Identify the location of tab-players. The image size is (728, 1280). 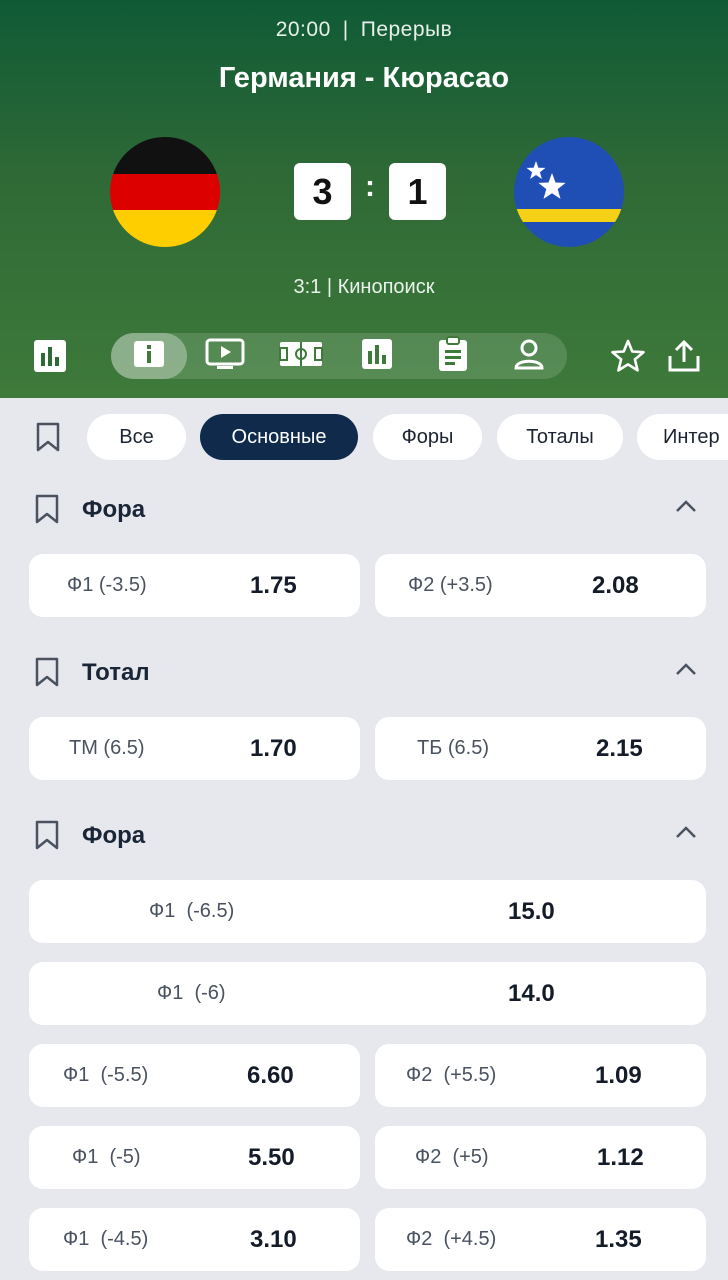
(529, 356).